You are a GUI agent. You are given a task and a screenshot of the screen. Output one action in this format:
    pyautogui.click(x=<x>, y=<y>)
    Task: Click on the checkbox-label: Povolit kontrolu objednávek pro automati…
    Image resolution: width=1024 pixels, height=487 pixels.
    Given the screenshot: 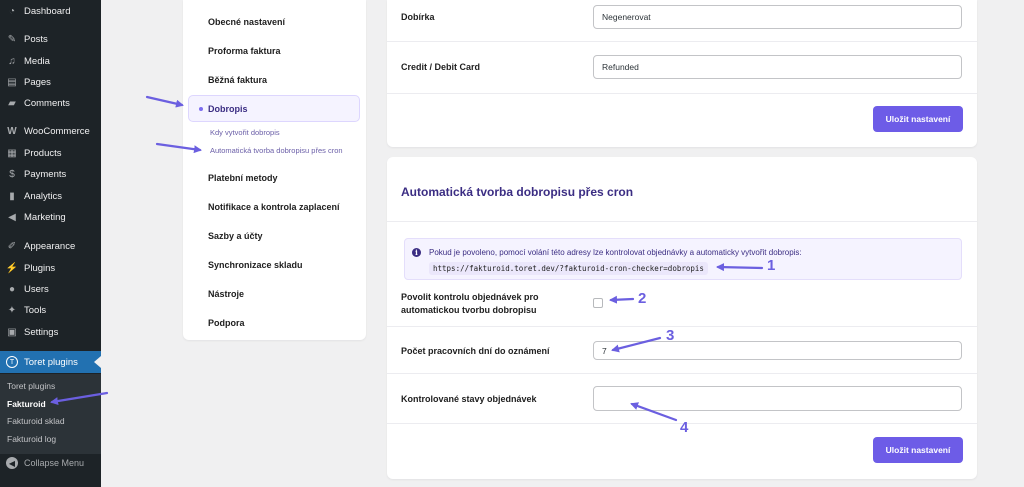 What is the action you would take?
    pyautogui.click(x=470, y=303)
    